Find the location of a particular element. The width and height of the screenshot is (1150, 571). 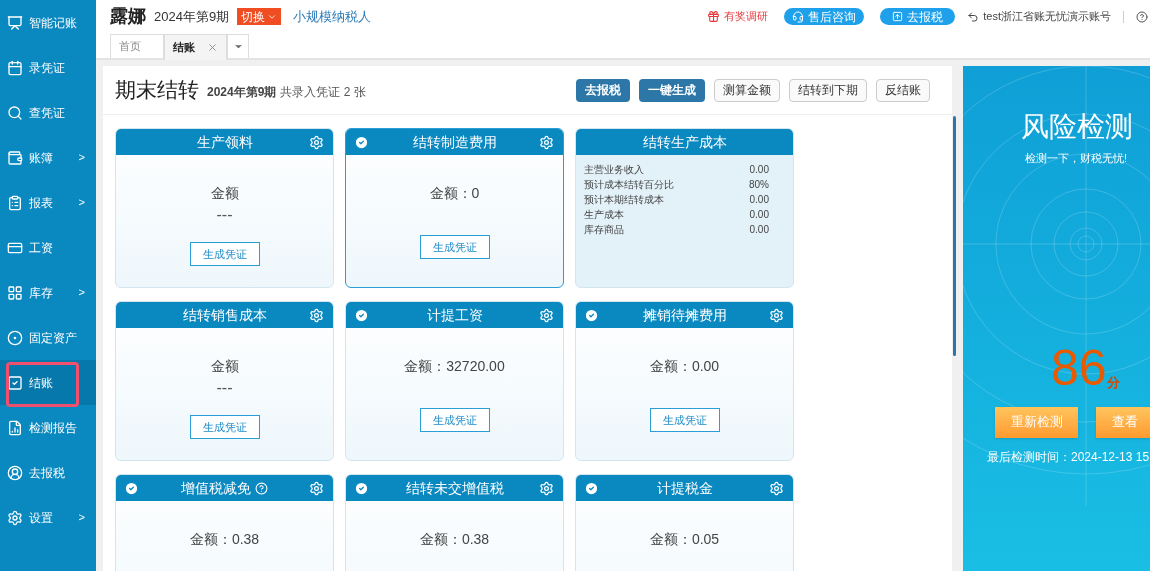

sidebar-label: 账簿 is located at coordinates (41, 158).